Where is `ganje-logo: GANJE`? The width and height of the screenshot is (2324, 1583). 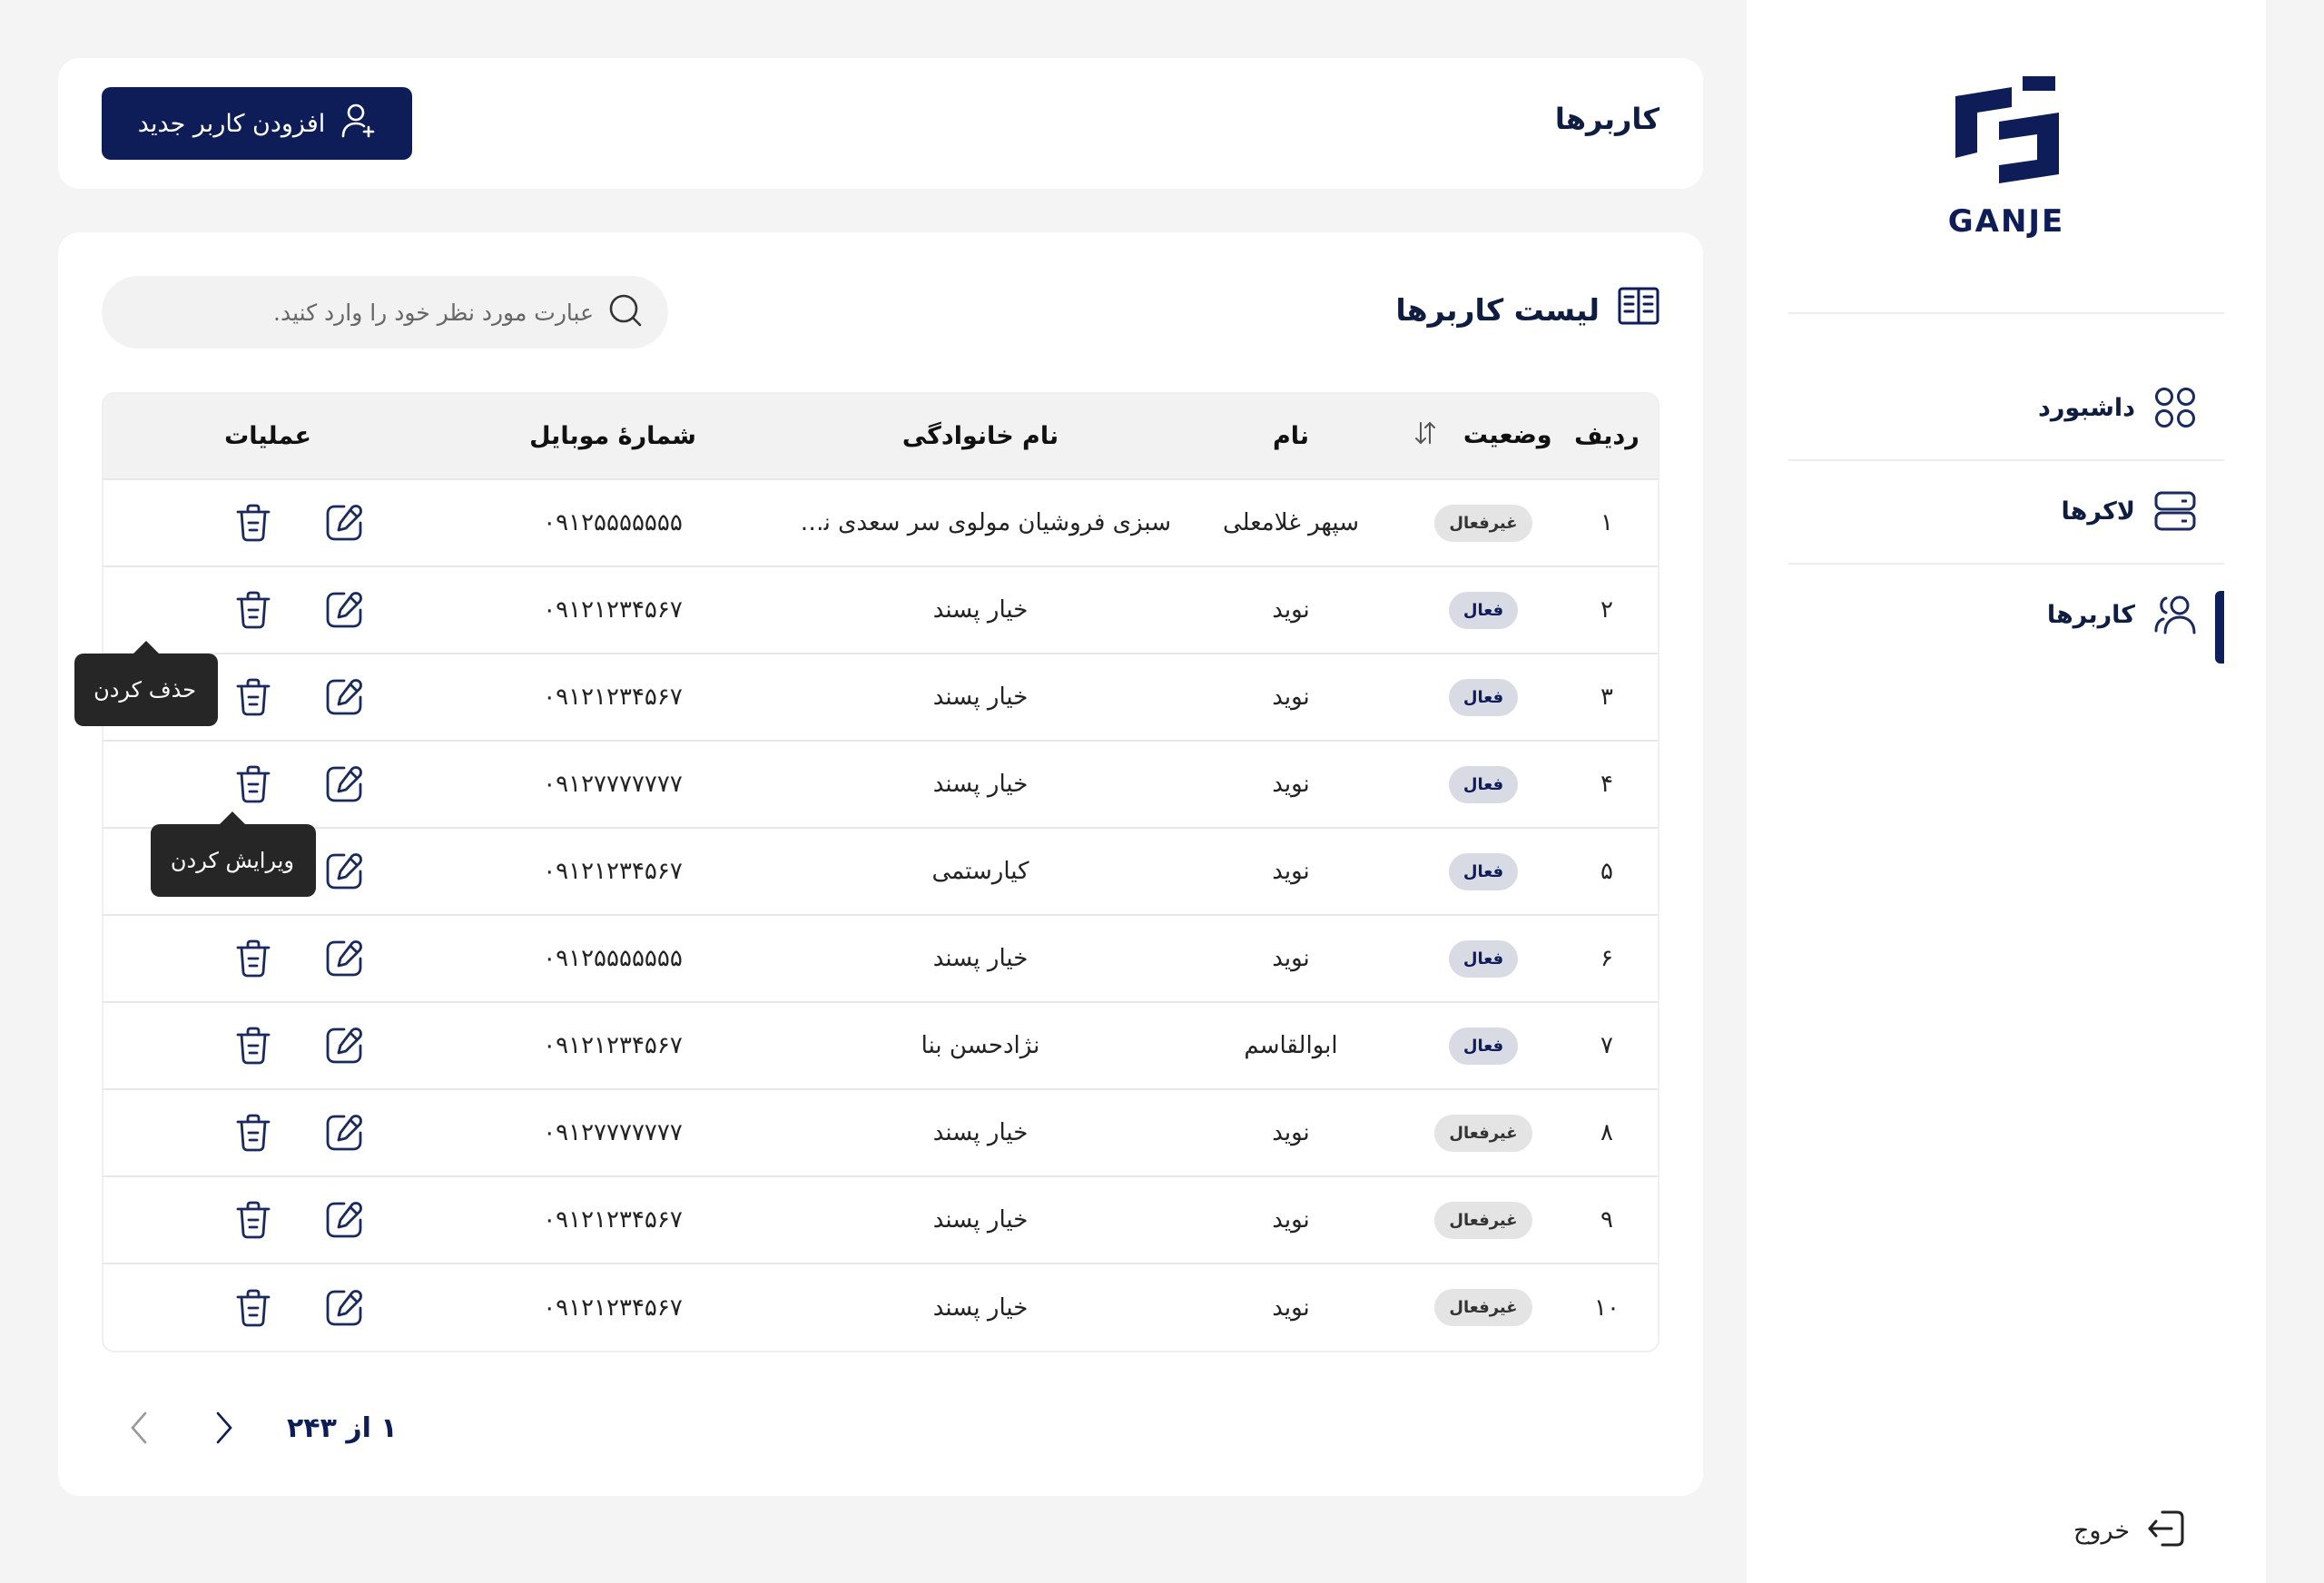 ganje-logo: GANJE is located at coordinates (2006, 158).